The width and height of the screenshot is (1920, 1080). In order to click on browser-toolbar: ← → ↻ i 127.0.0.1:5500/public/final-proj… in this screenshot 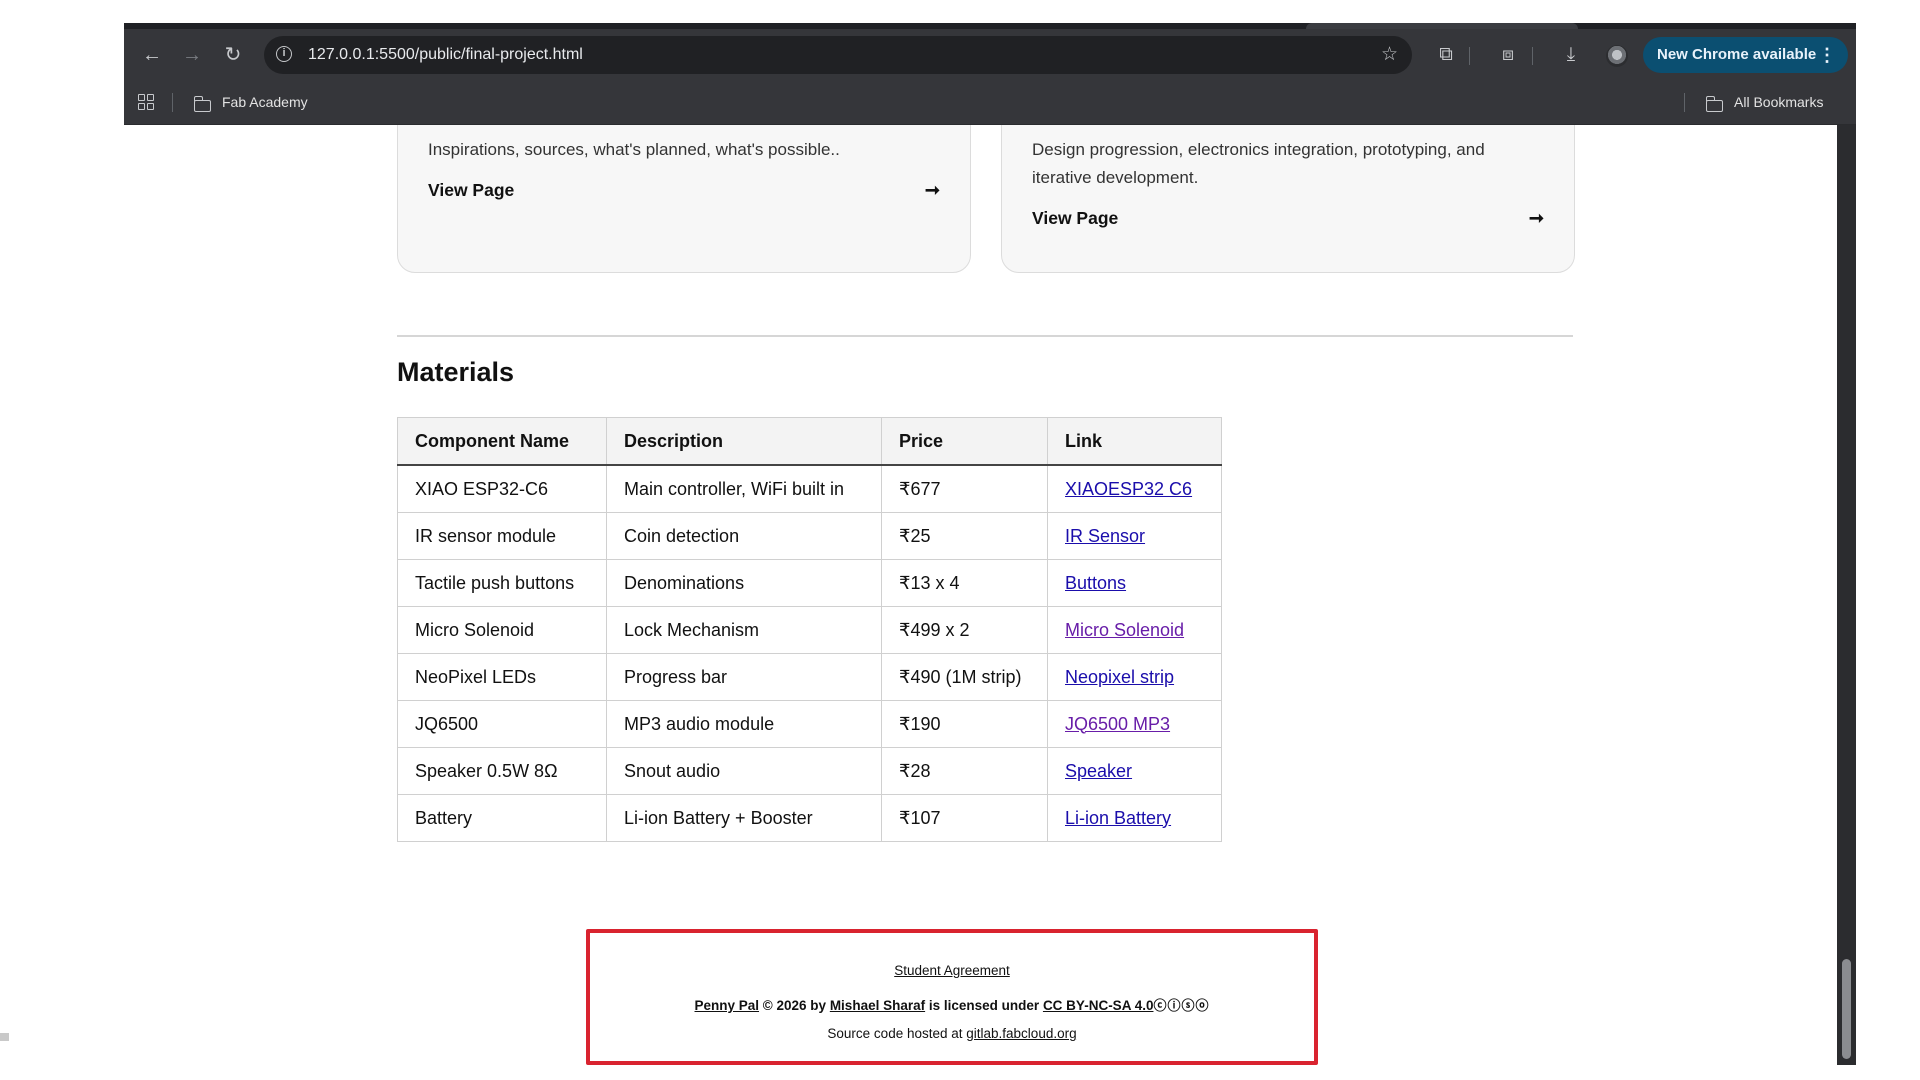, I will do `click(990, 55)`.